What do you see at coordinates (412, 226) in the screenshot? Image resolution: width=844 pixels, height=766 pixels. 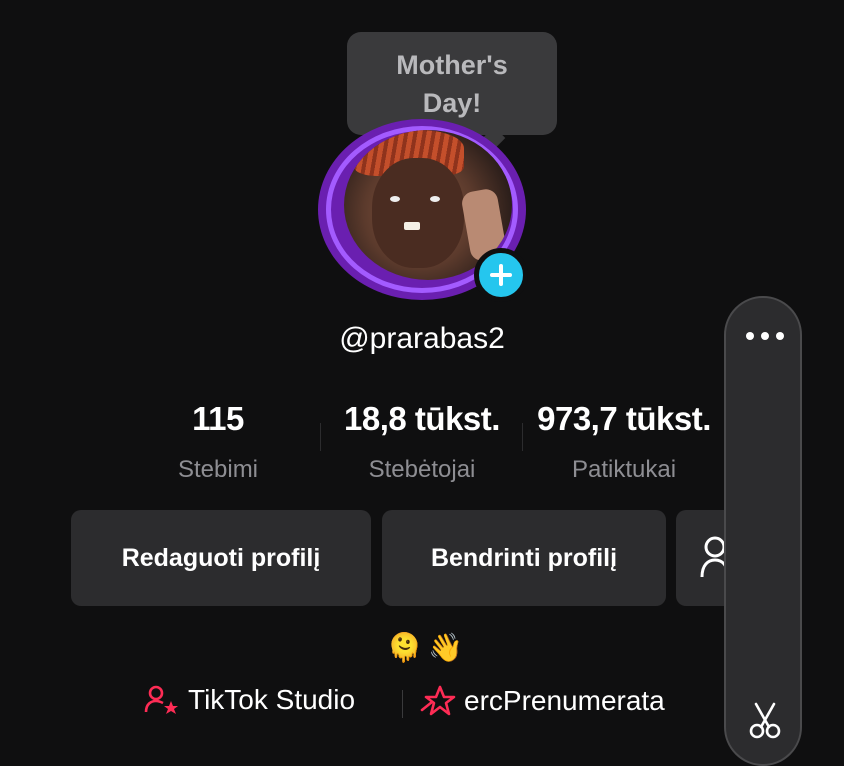 I see `avatar-teeth` at bounding box center [412, 226].